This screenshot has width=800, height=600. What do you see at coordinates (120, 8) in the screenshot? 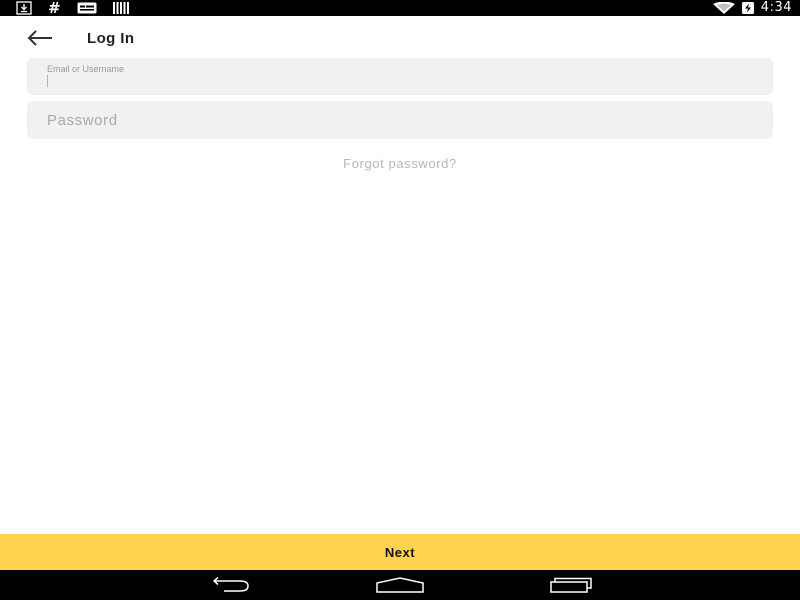
I see `barcode-icon` at bounding box center [120, 8].